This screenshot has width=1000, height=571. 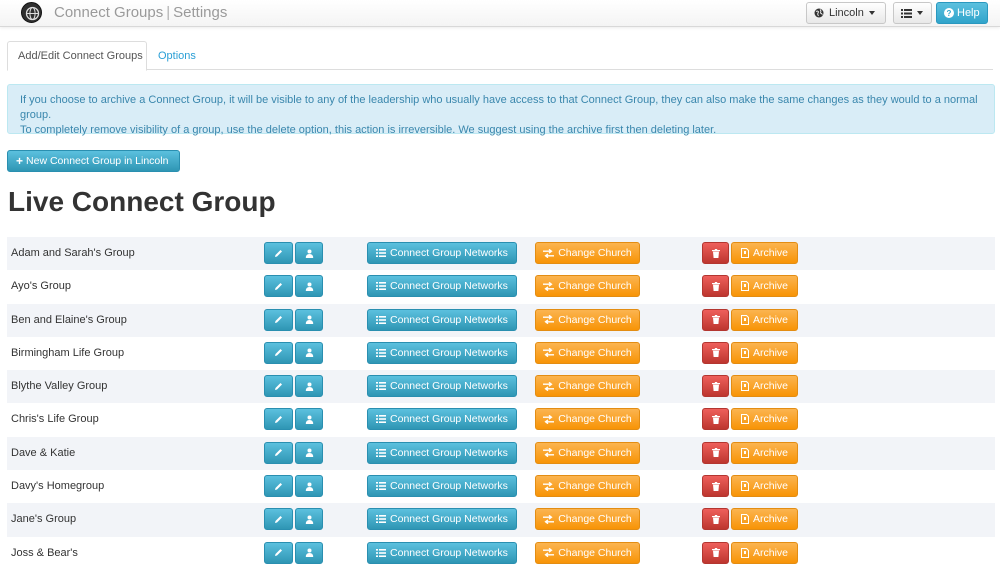 What do you see at coordinates (200, 12) in the screenshot?
I see `brand-secondary: Settings` at bounding box center [200, 12].